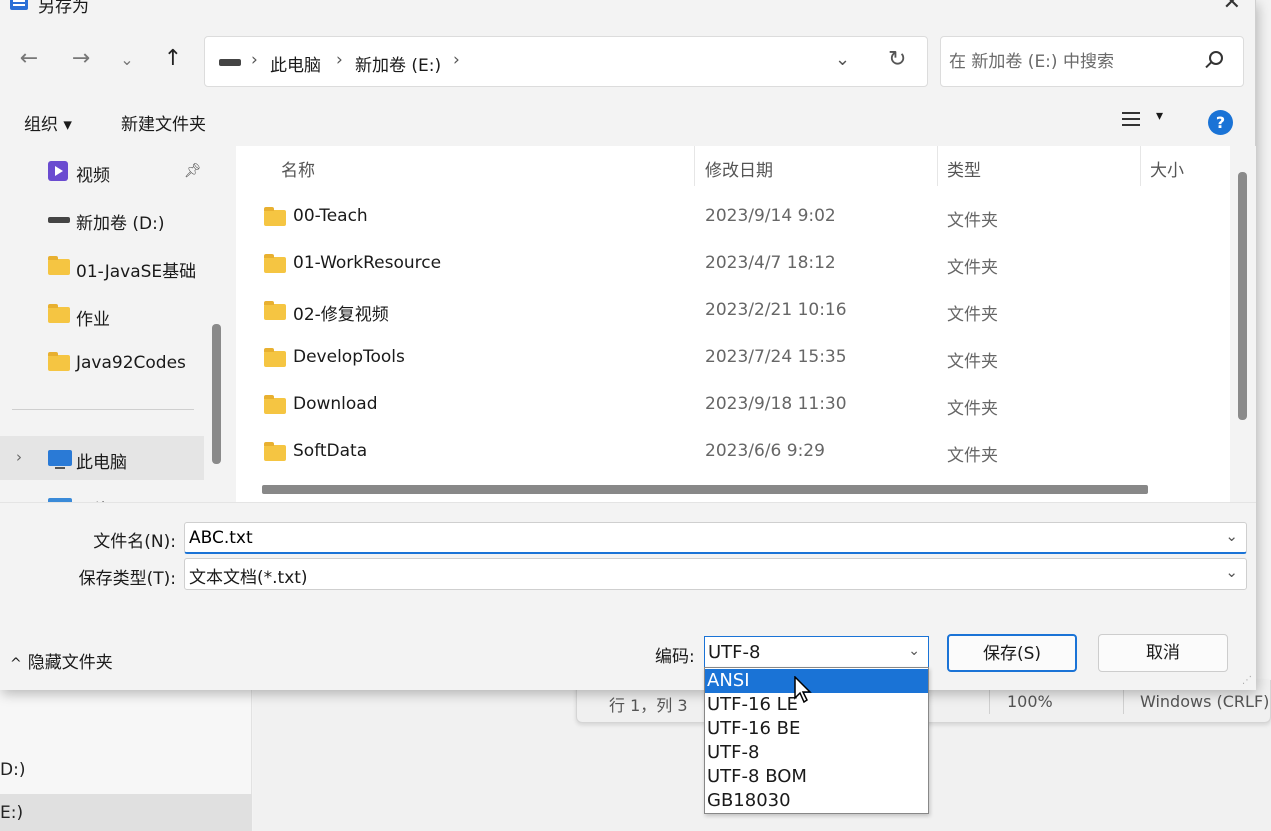 Image resolution: width=1271 pixels, height=831 pixels. Describe the element at coordinates (776, 357) in the screenshot. I see `file-date: 2023/7/24 15:35` at that location.